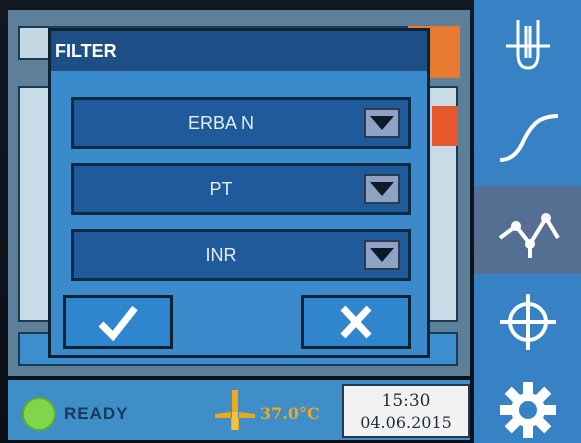 This screenshot has width=581, height=443. I want to click on confirm-button, so click(118, 322).